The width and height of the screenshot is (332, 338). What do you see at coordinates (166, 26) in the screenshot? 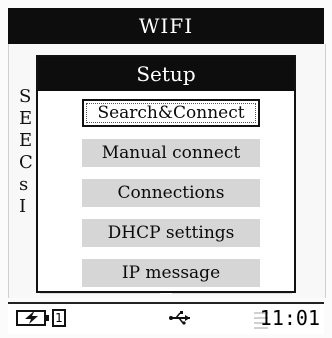
I see `window-title: WIFI` at bounding box center [166, 26].